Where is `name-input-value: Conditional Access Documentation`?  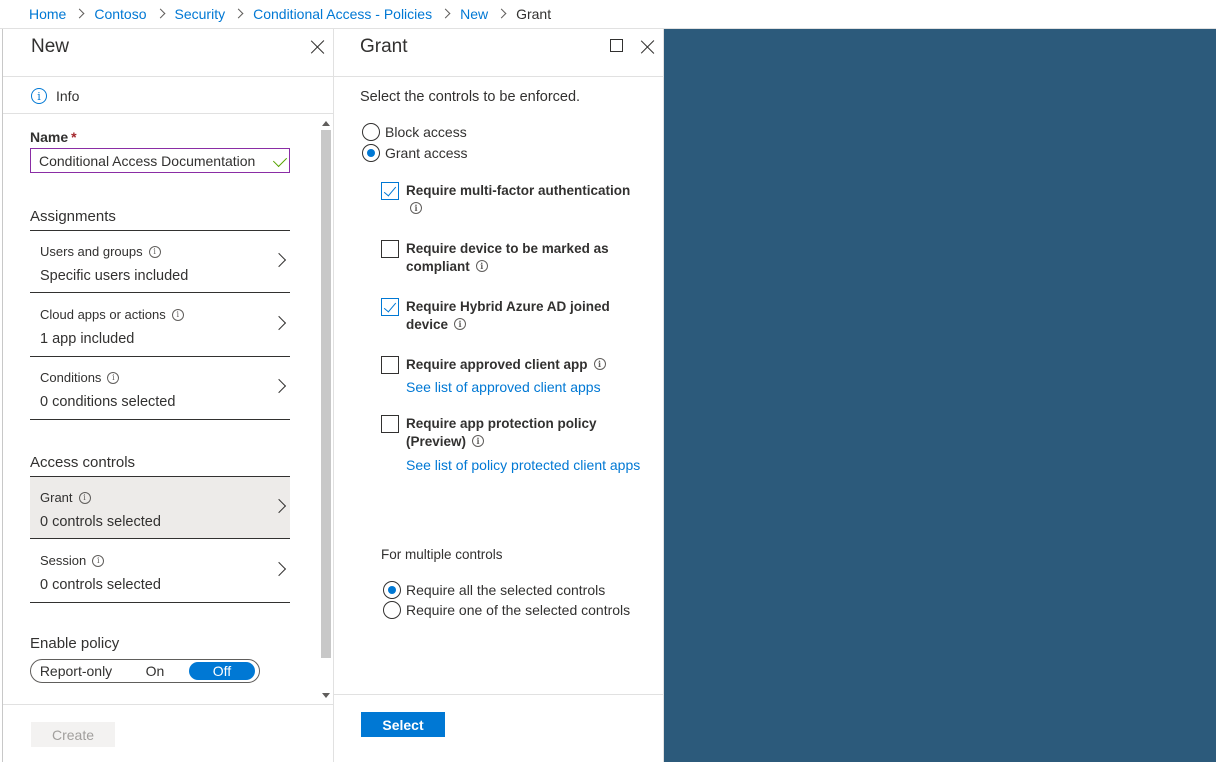
name-input-value: Conditional Access Documentation is located at coordinates (147, 160).